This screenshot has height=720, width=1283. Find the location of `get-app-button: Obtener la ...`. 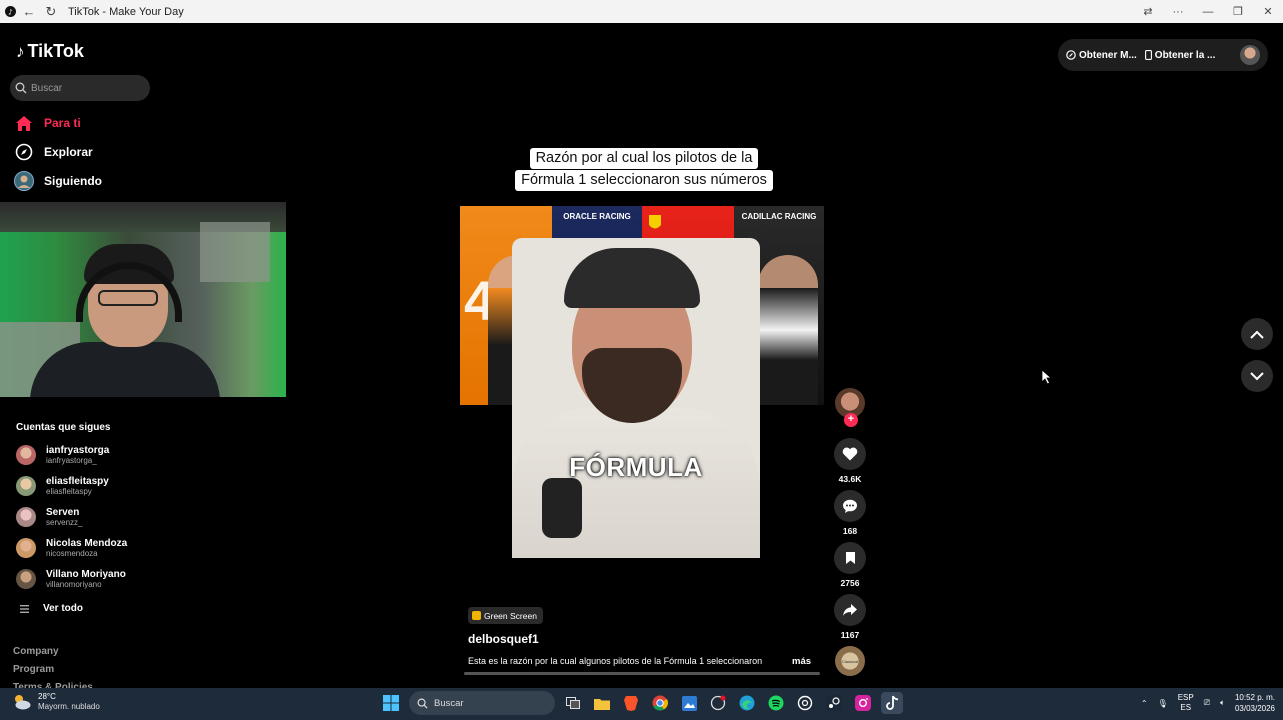

get-app-button: Obtener la ... is located at coordinates (1180, 55).